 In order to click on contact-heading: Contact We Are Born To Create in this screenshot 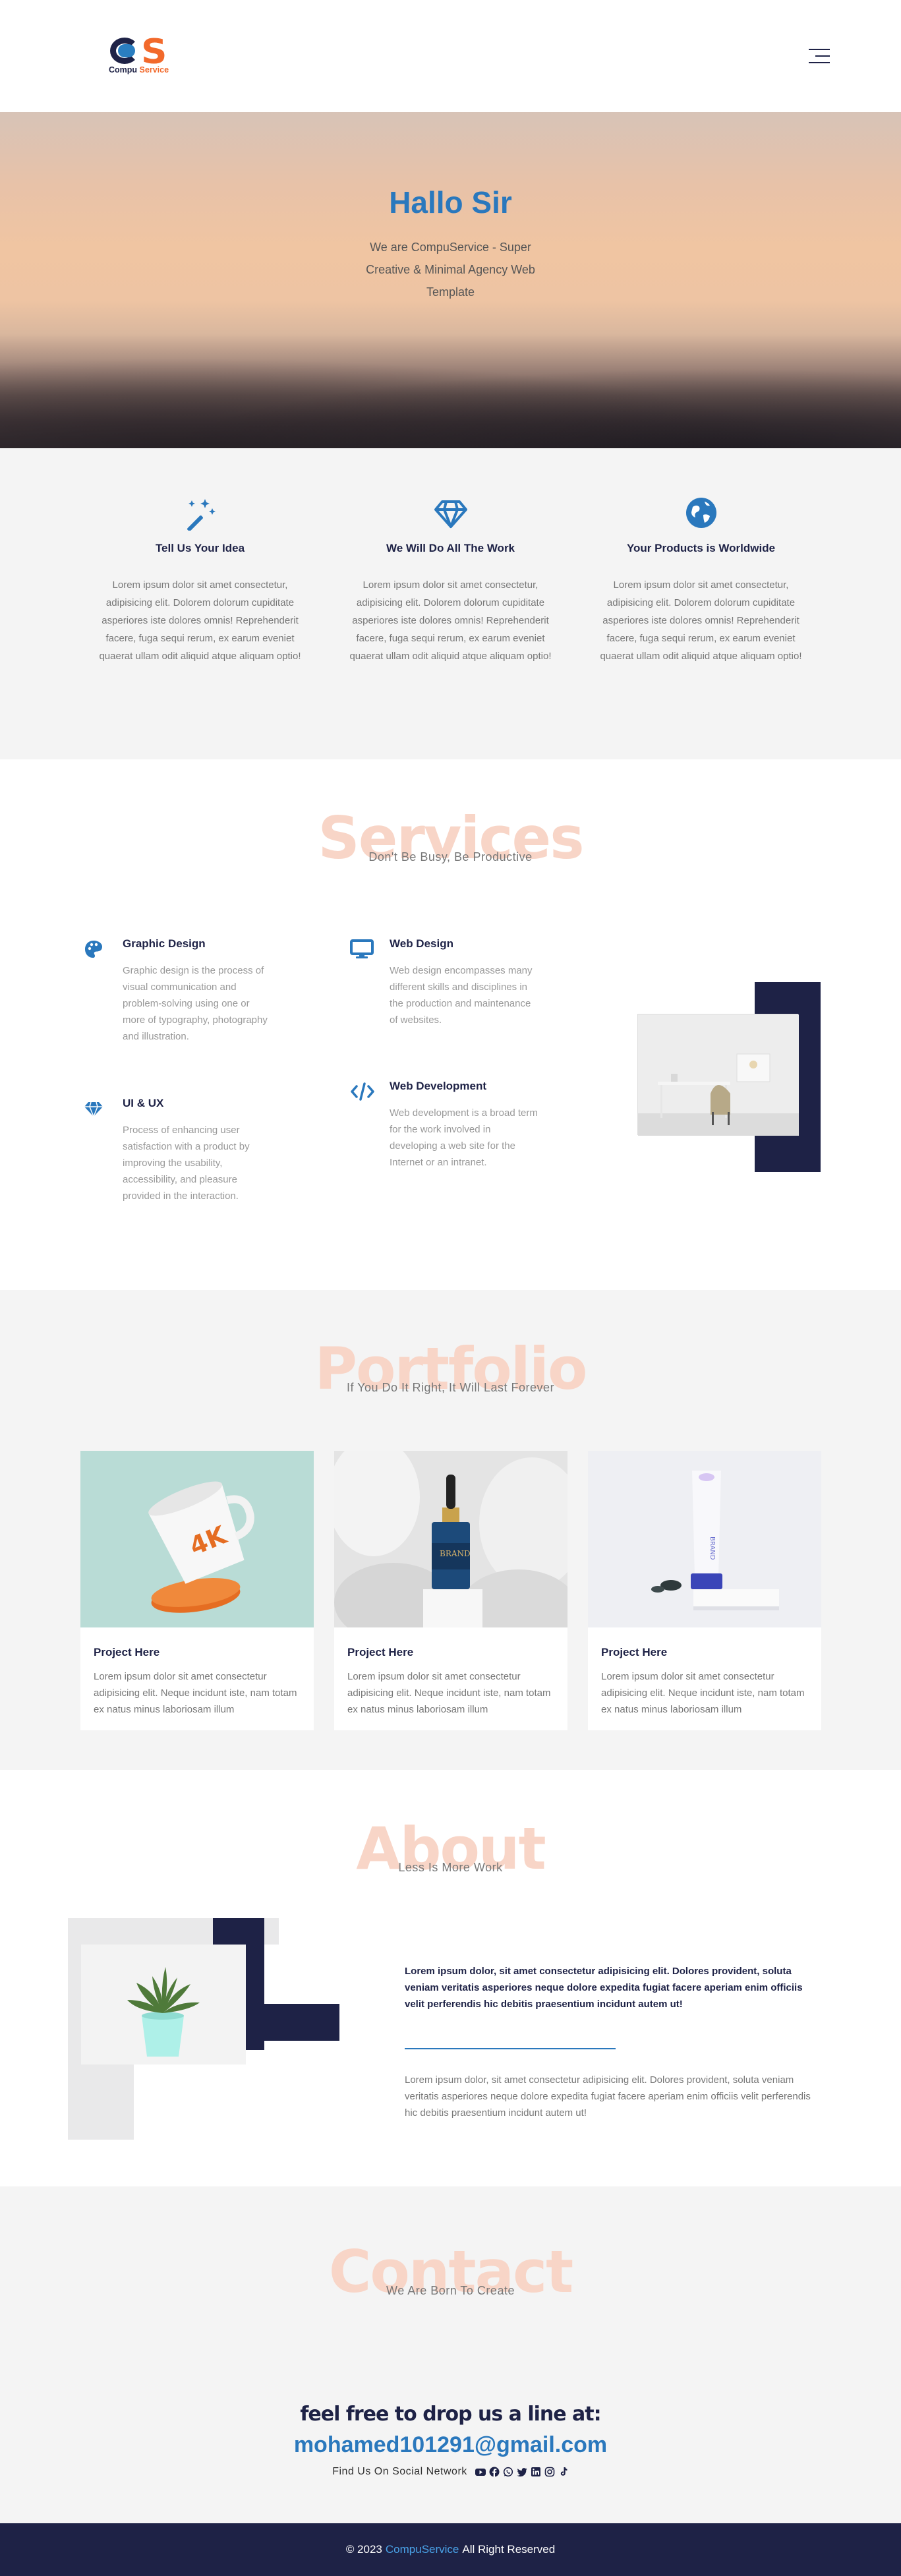, I will do `click(450, 2278)`.